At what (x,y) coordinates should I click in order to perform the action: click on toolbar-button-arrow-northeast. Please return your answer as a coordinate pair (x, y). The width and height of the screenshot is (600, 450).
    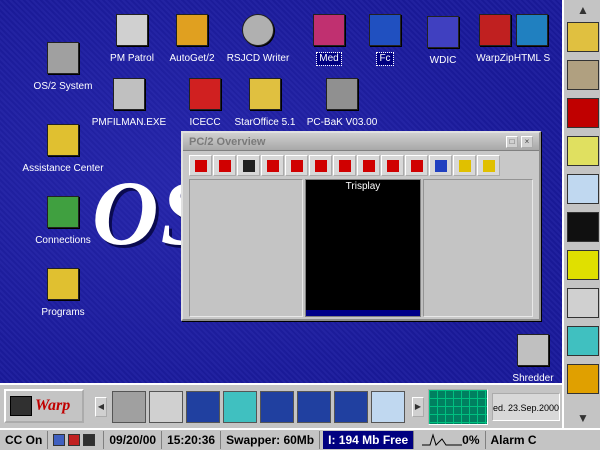
    Looking at the image, I should click on (344, 165).